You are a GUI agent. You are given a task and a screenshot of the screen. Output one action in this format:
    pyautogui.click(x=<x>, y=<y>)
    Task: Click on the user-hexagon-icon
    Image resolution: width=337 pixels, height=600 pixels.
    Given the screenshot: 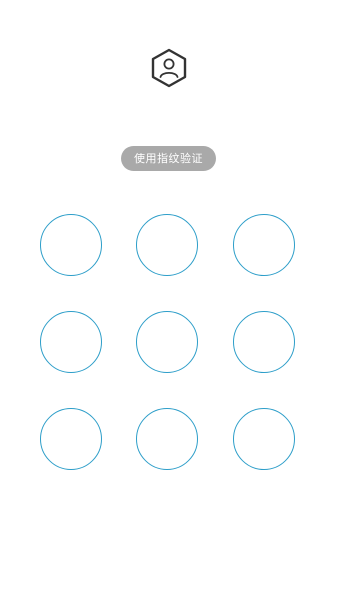 What is the action you would take?
    pyautogui.click(x=169, y=68)
    